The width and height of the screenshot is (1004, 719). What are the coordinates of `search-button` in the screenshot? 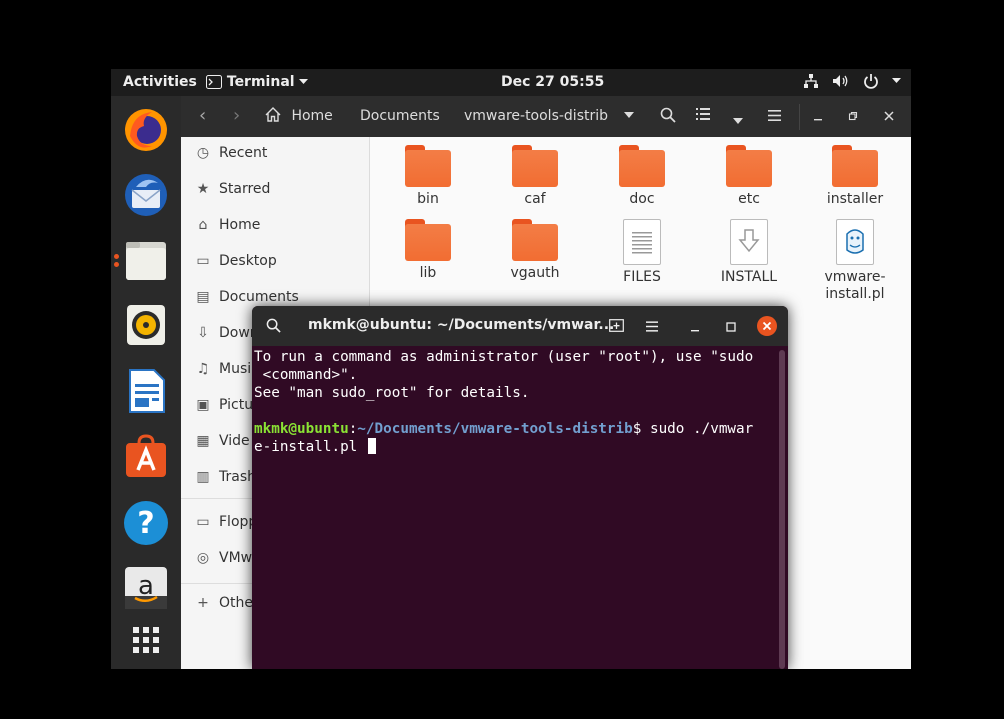 It's located at (668, 117).